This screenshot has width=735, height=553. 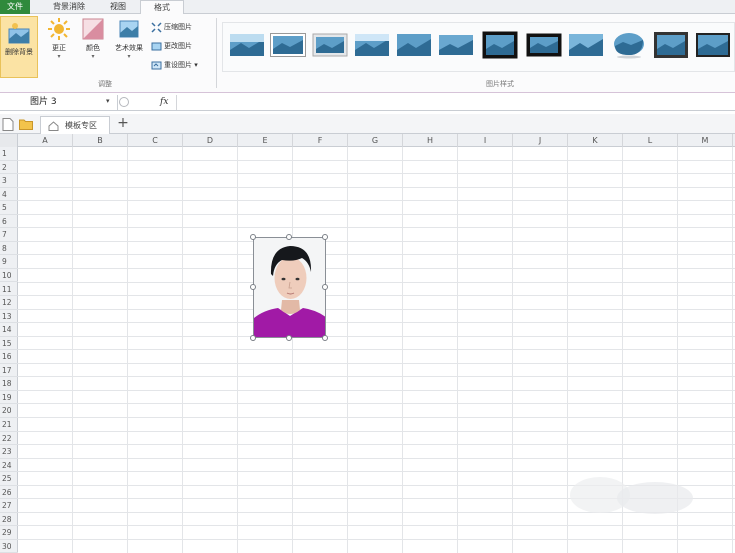 What do you see at coordinates (69, 7) in the screenshot?
I see `tab-background-removal: 背景消除` at bounding box center [69, 7].